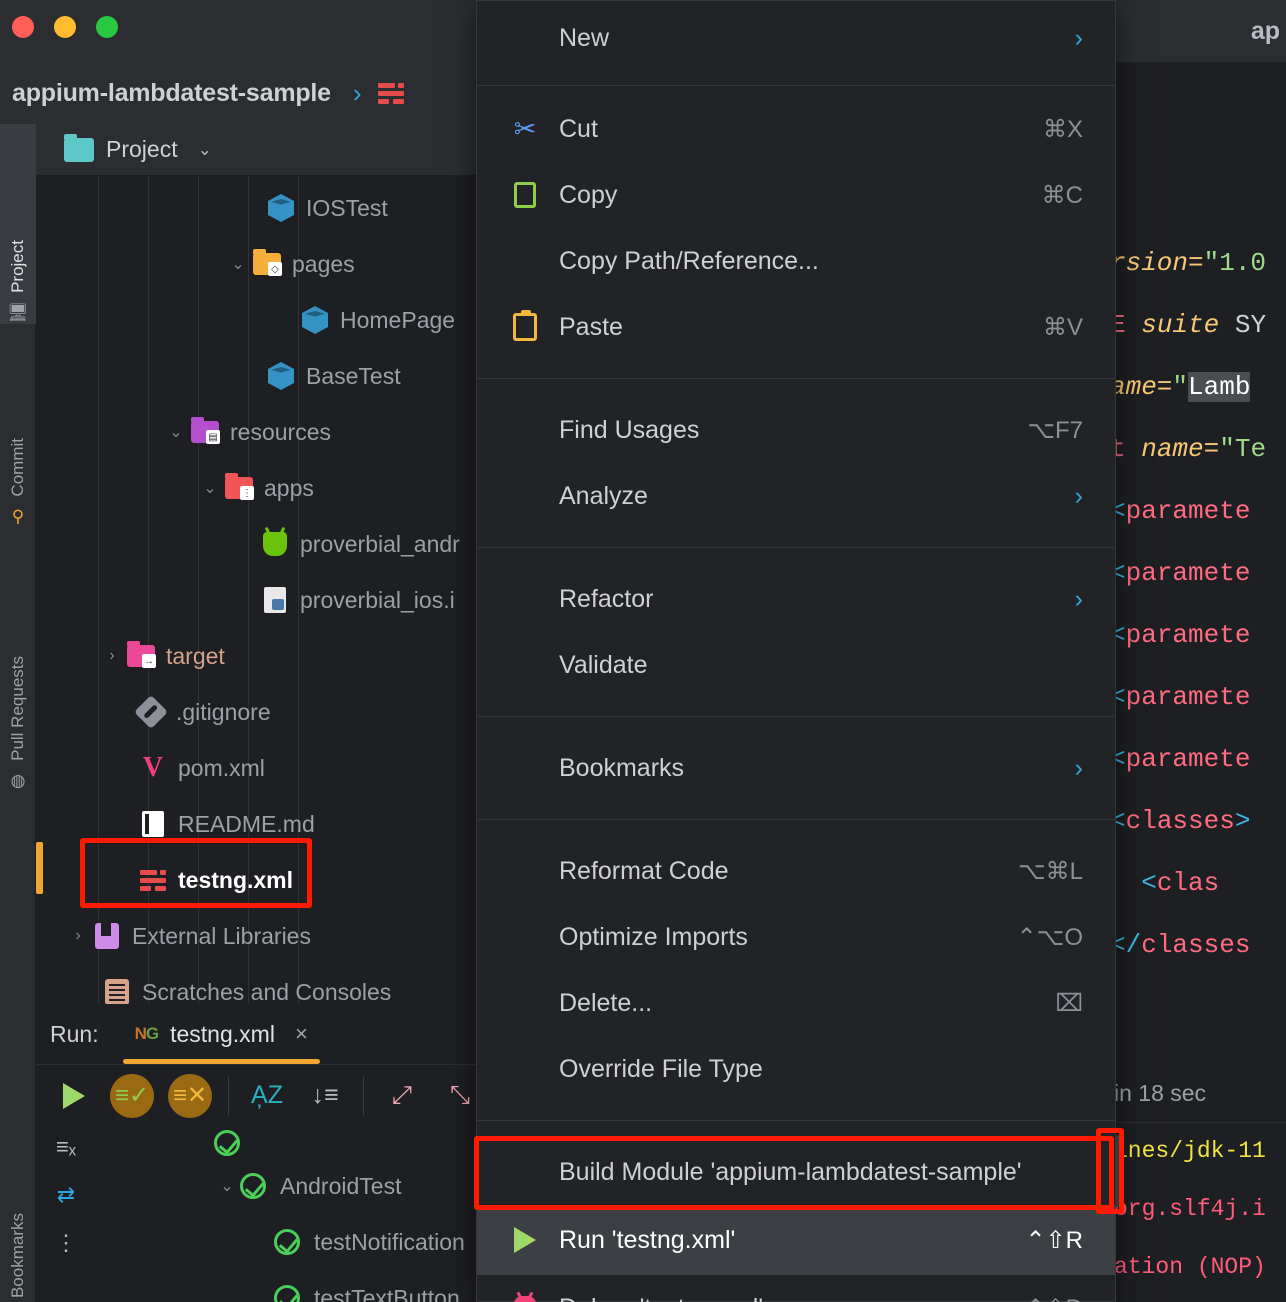 This screenshot has width=1286, height=1302. I want to click on sidebar-item-bookmarks: Bookmarks, so click(18, 1238).